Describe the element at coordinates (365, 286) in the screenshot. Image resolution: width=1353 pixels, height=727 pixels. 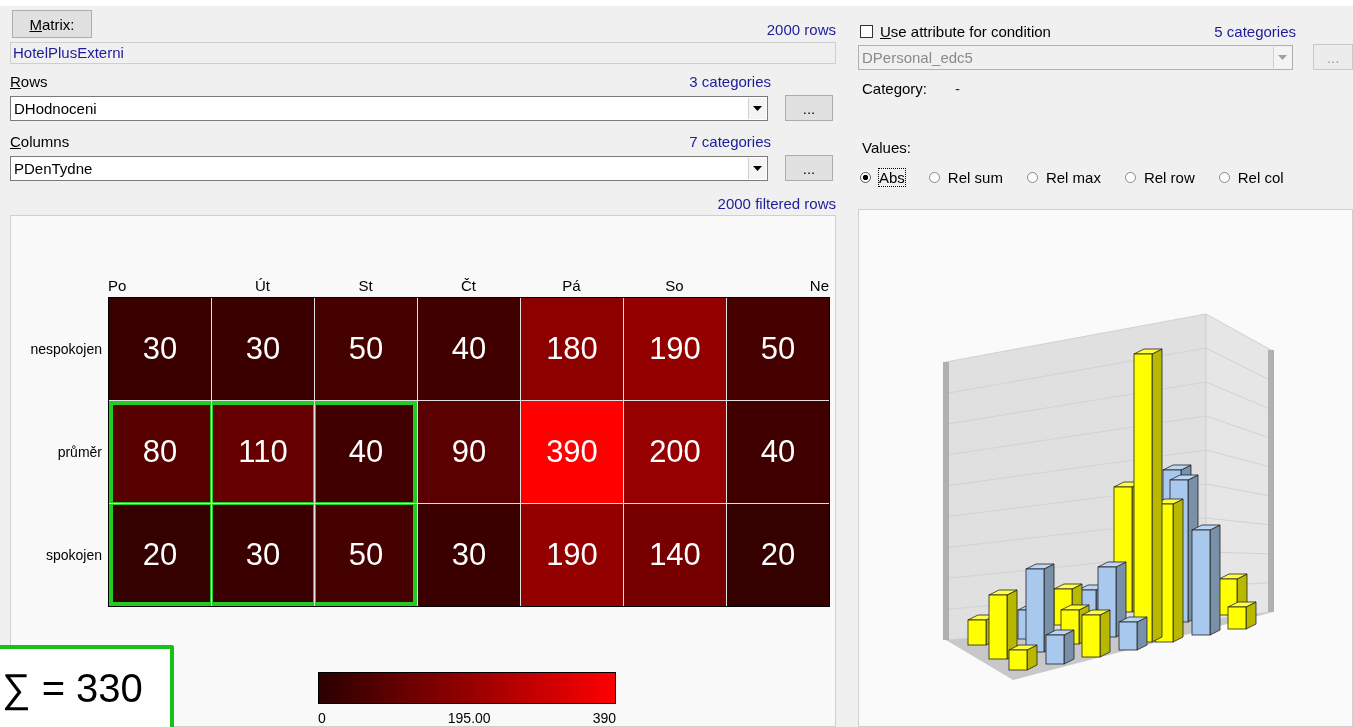
I see `column-label: St` at that location.